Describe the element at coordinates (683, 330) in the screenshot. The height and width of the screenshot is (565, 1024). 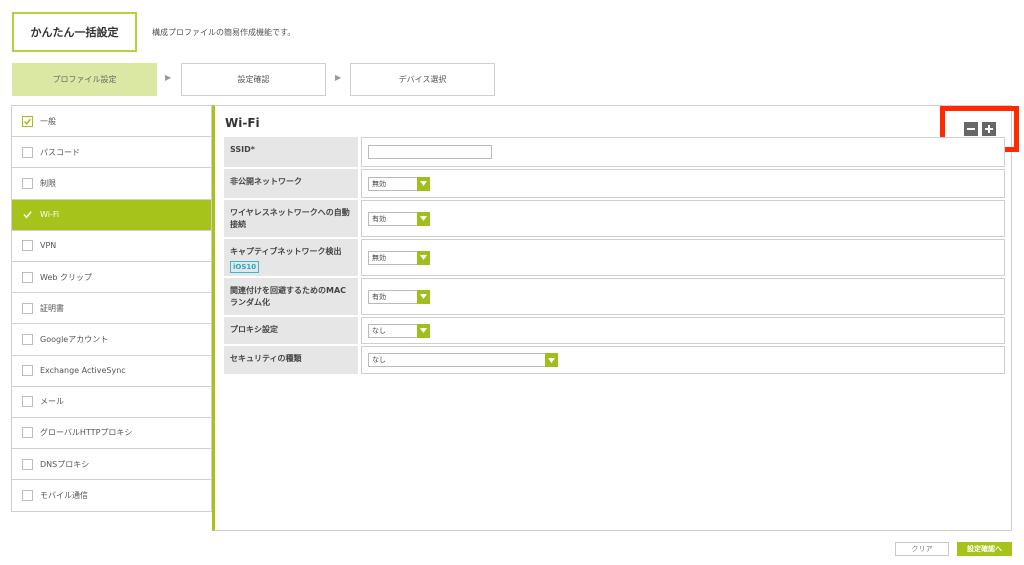
I see `field-value-proxy: なし` at that location.